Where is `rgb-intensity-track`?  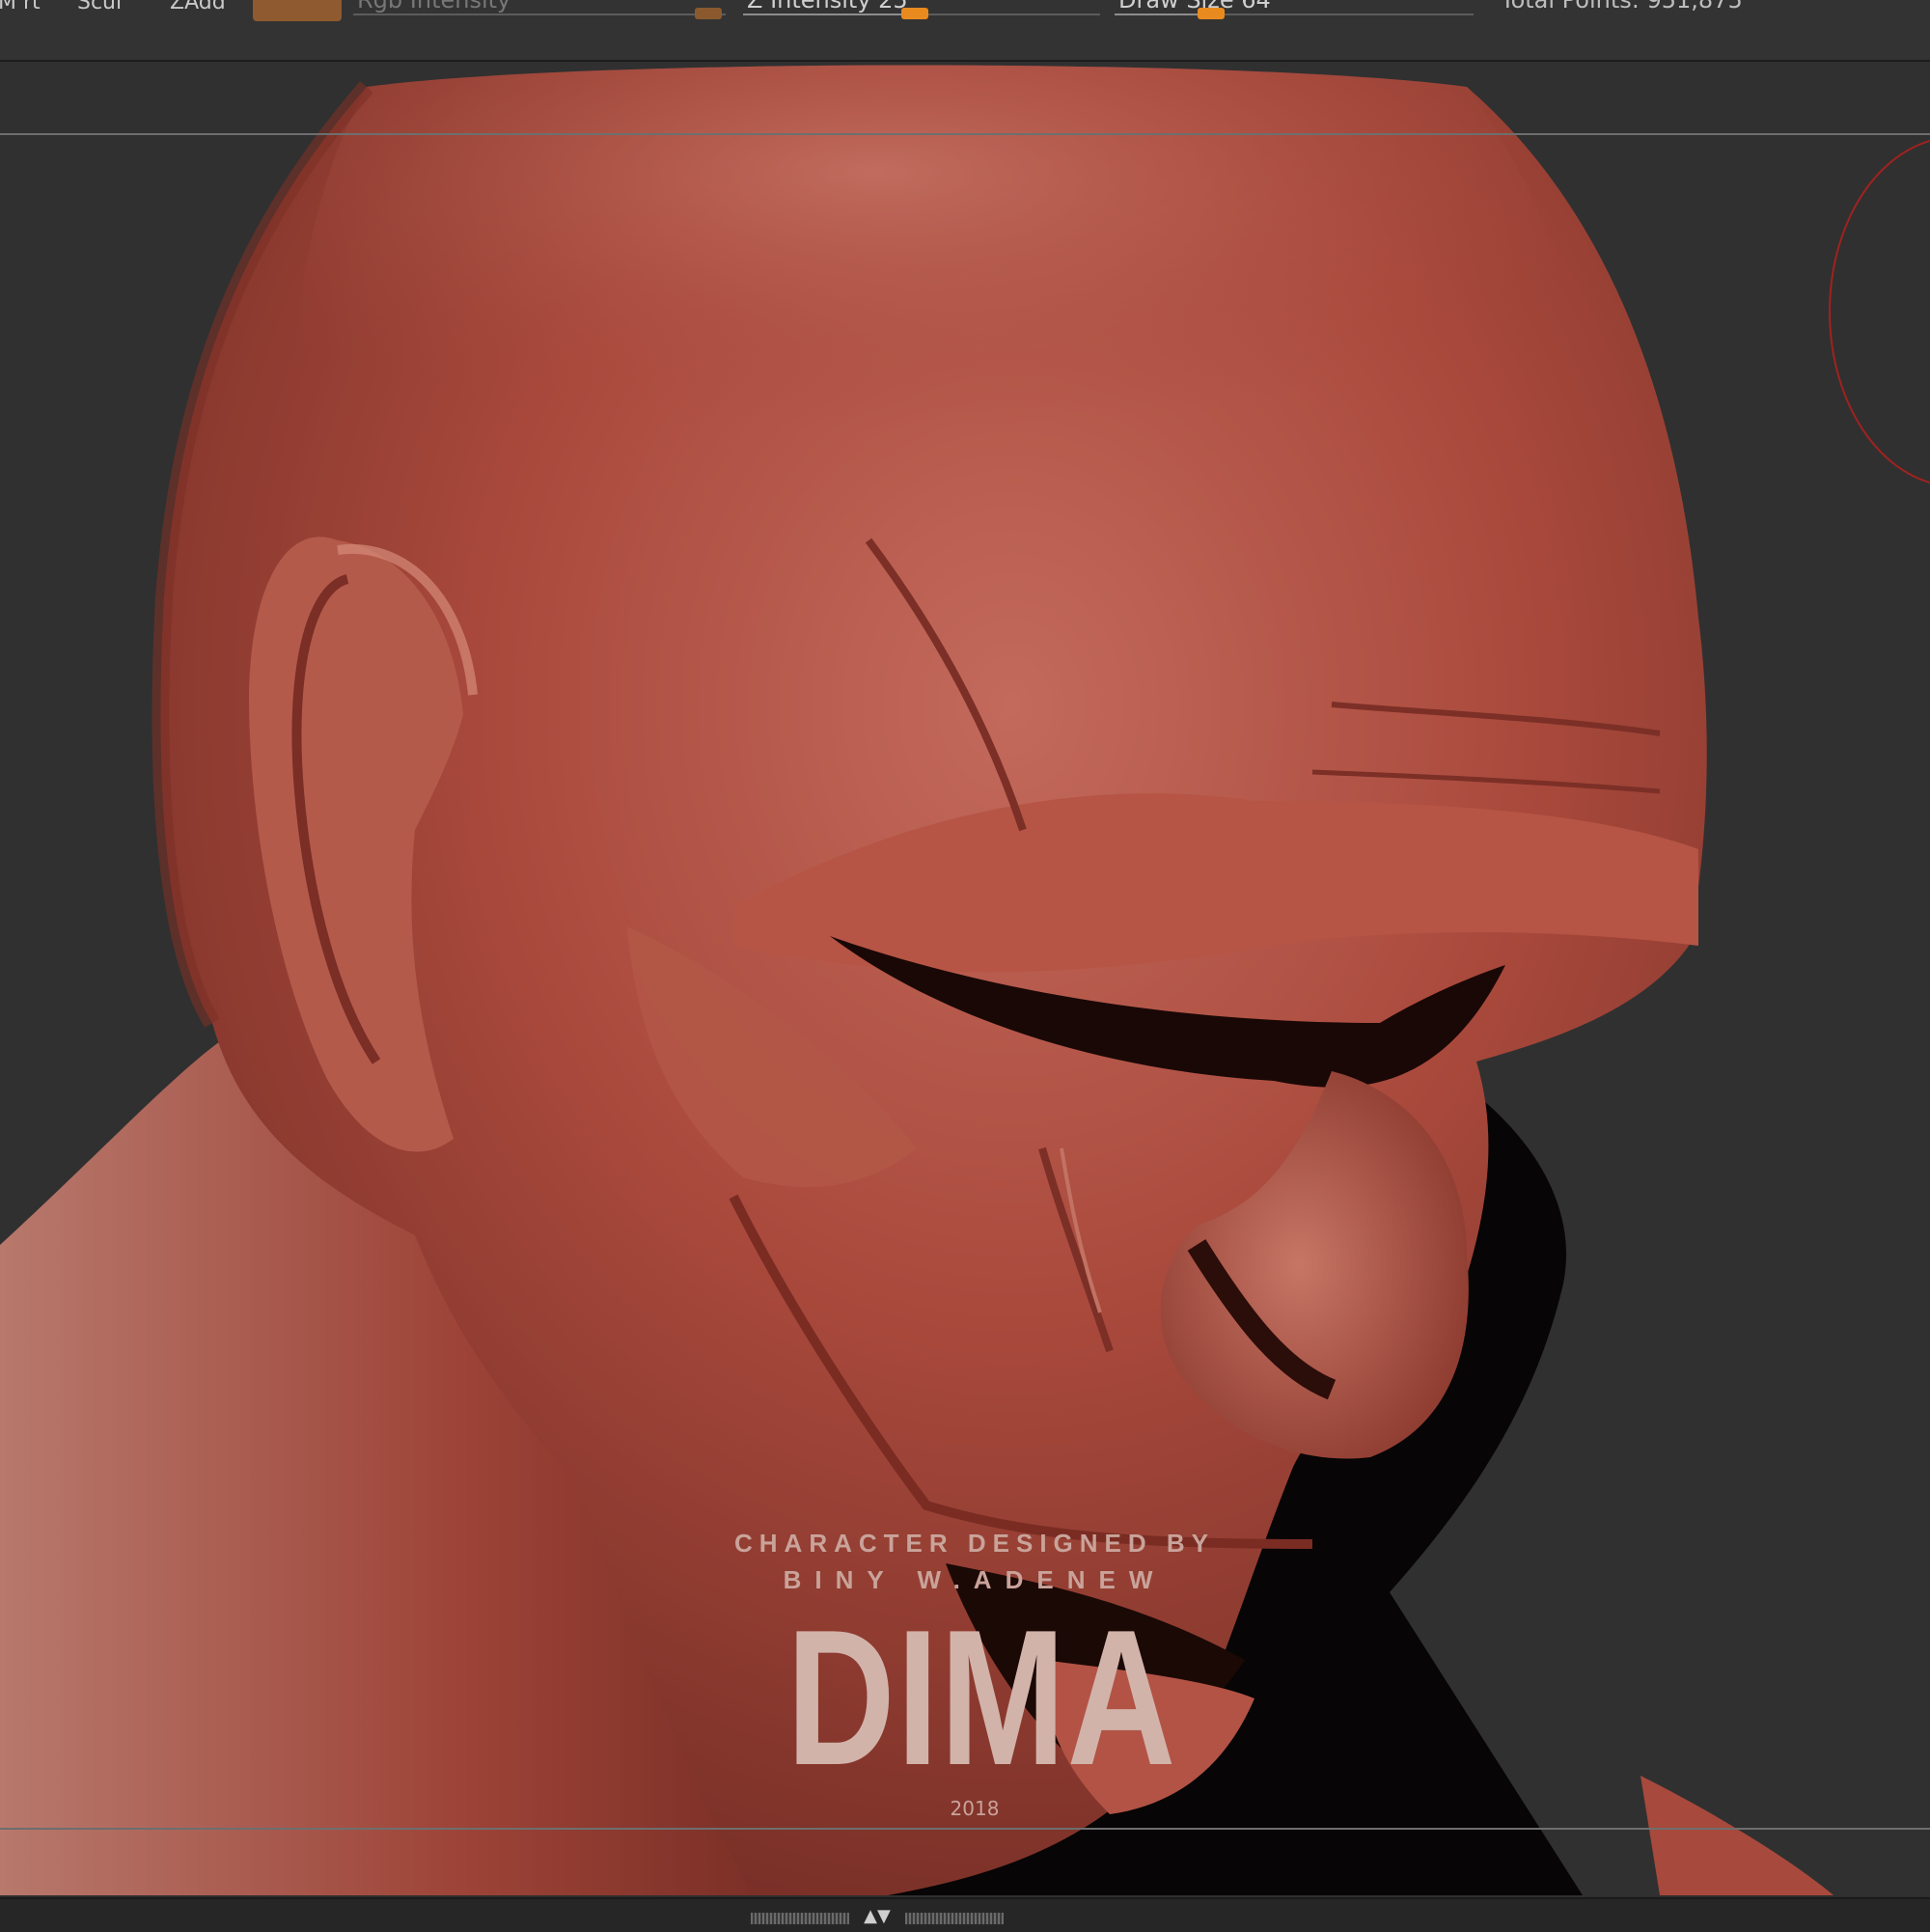
rgb-intensity-track is located at coordinates (539, 14).